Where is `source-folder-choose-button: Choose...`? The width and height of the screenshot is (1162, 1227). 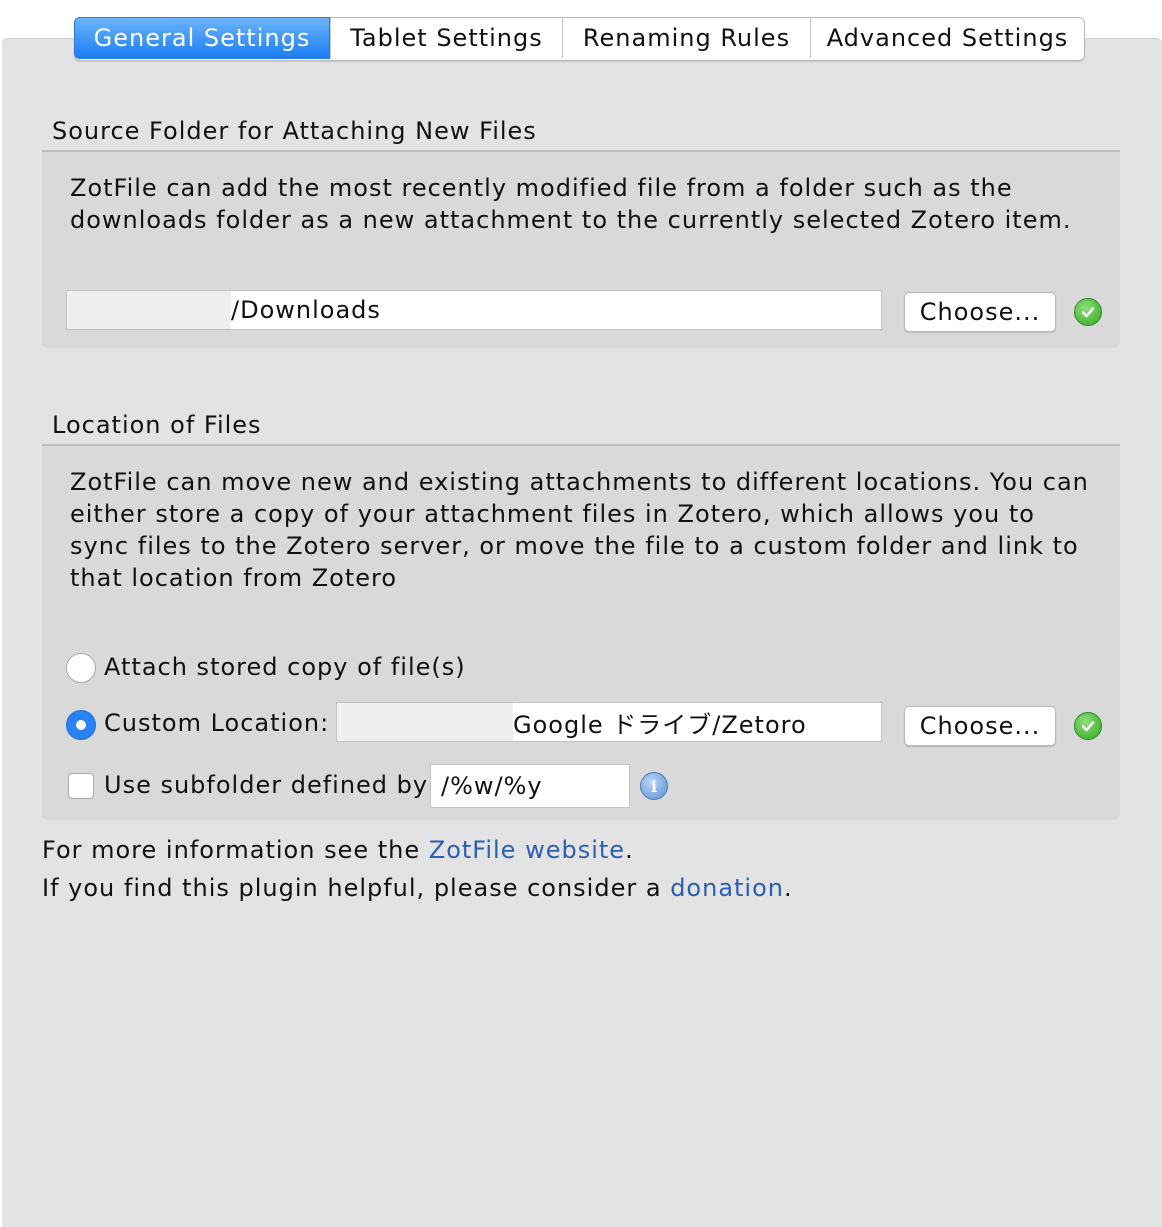 source-folder-choose-button: Choose... is located at coordinates (980, 312).